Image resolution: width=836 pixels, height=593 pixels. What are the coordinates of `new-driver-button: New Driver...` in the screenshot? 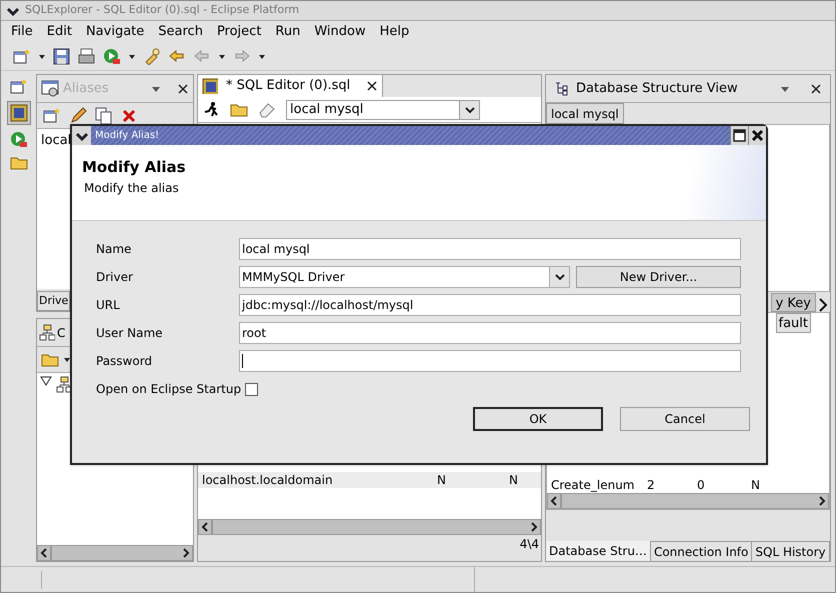 It's located at (658, 277).